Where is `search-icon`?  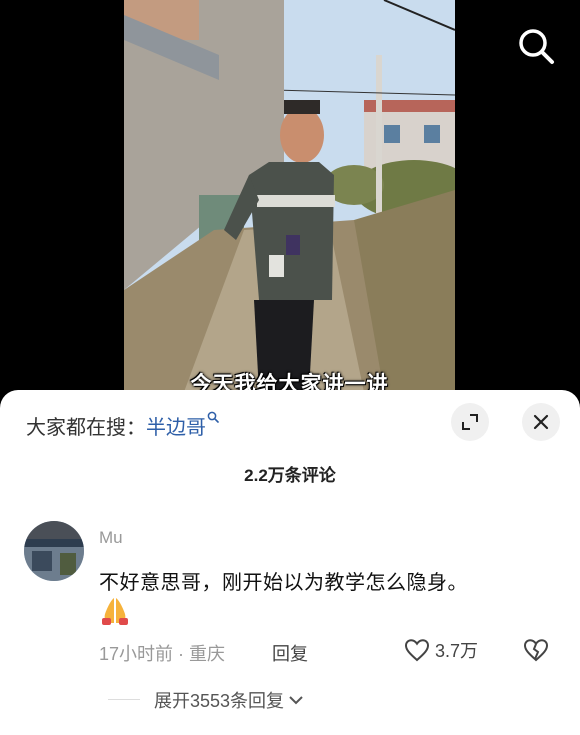
search-icon is located at coordinates (536, 46).